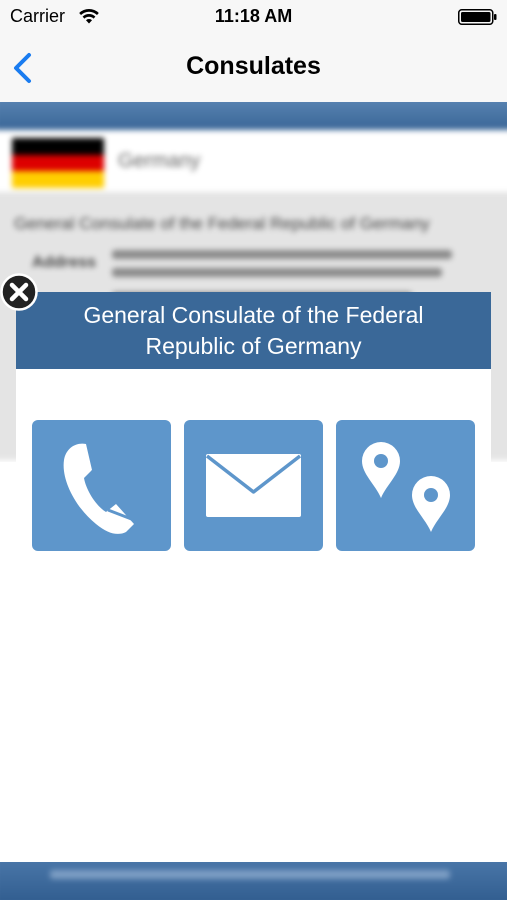 Image resolution: width=507 pixels, height=900 pixels. I want to click on germany-flag-icon, so click(58, 163).